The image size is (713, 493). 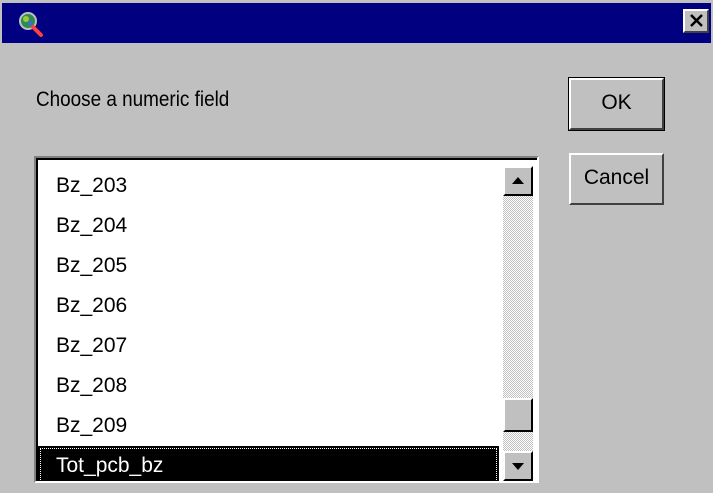 What do you see at coordinates (518, 415) in the screenshot?
I see `scrollbar-thumb` at bounding box center [518, 415].